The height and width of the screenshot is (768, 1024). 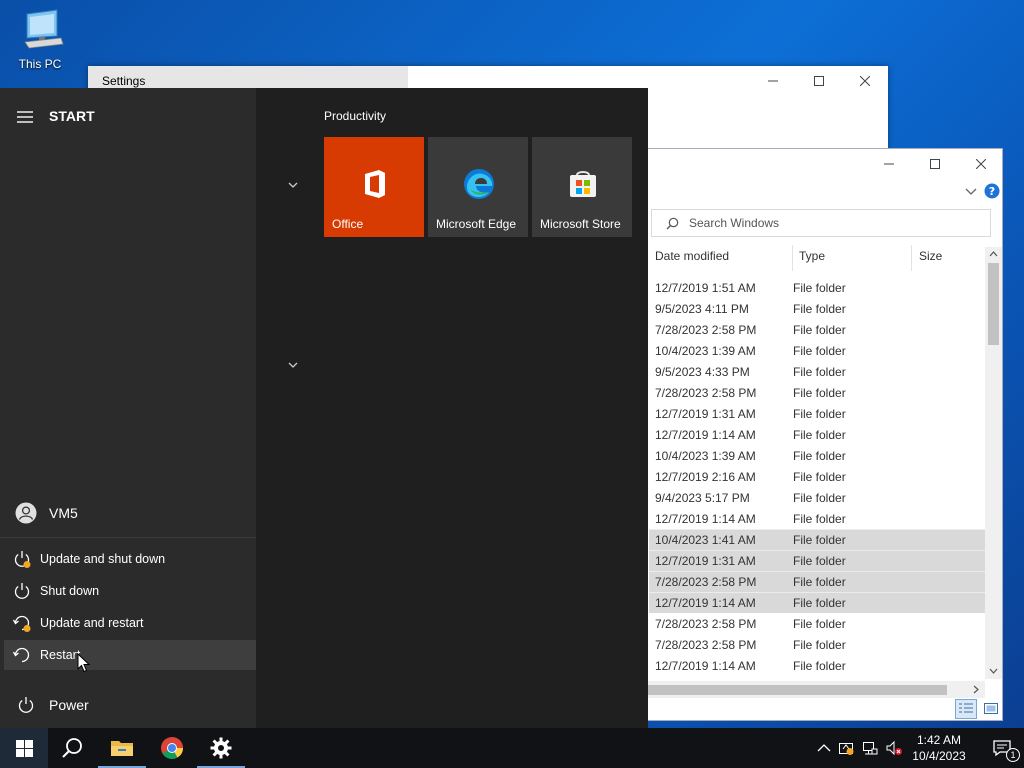 What do you see at coordinates (825, 193) in the screenshot?
I see `ribbon-row: ?` at bounding box center [825, 193].